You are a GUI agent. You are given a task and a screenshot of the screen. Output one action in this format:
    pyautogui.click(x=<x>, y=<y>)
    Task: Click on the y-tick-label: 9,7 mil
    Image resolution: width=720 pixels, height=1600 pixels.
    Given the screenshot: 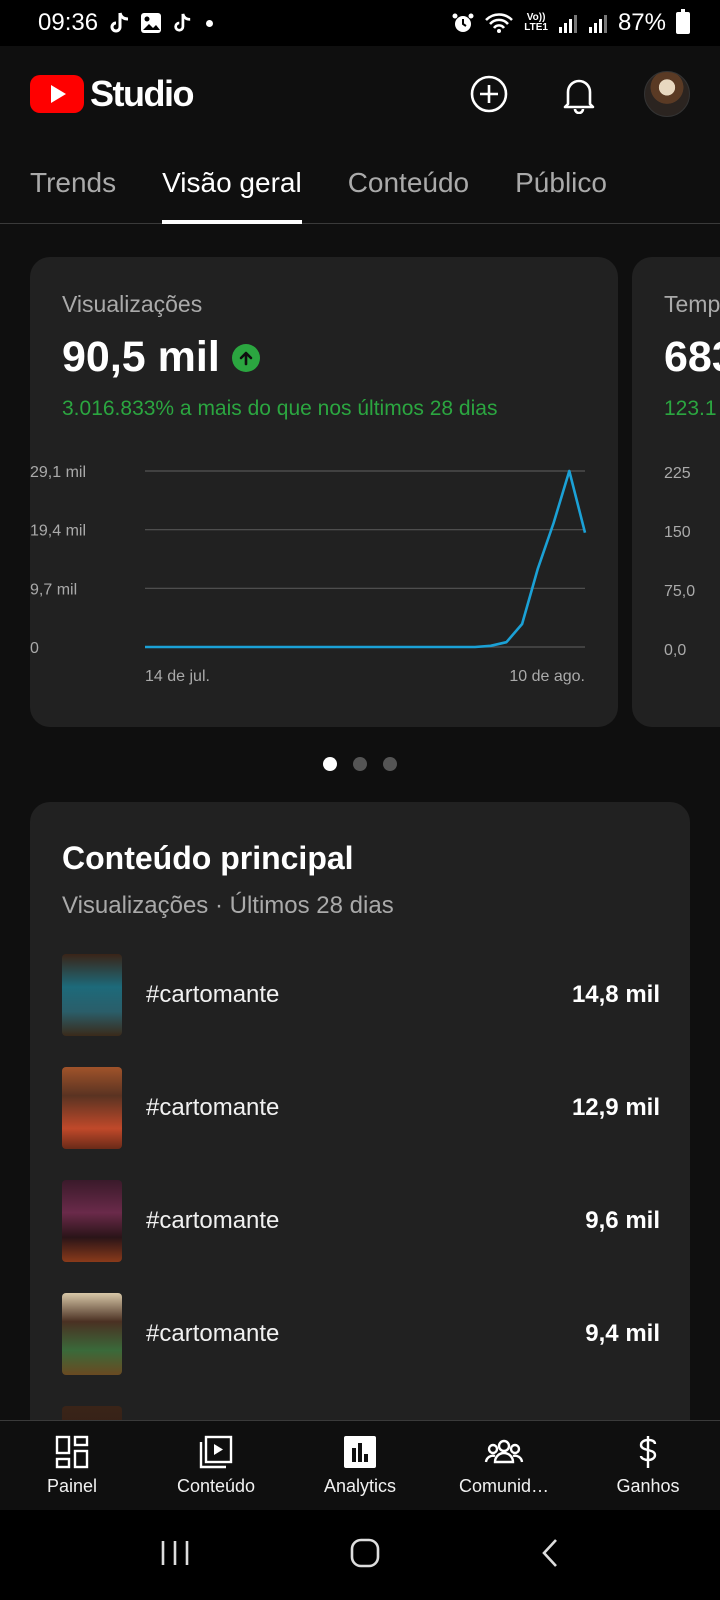 What is the action you would take?
    pyautogui.click(x=53, y=589)
    